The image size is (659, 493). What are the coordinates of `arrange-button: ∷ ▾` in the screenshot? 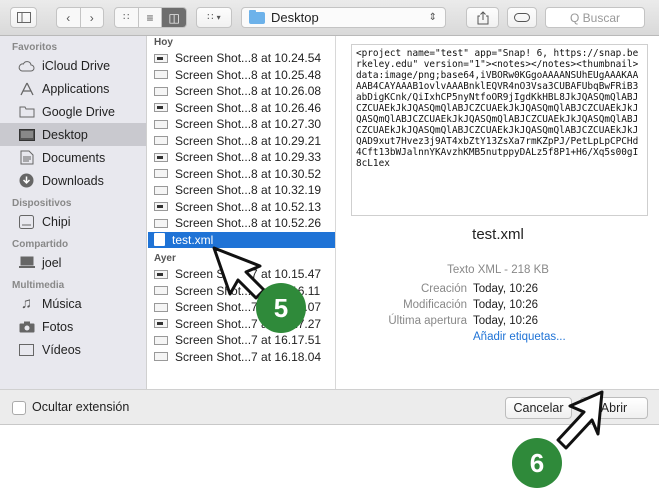 It's located at (214, 17).